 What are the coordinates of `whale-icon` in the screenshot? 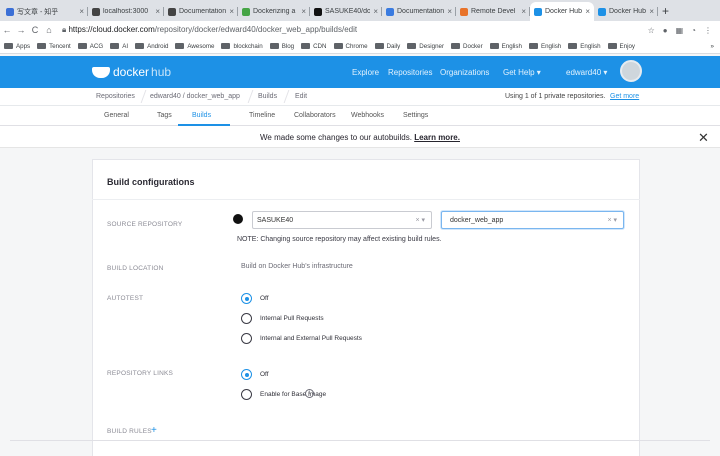 It's located at (101, 72).